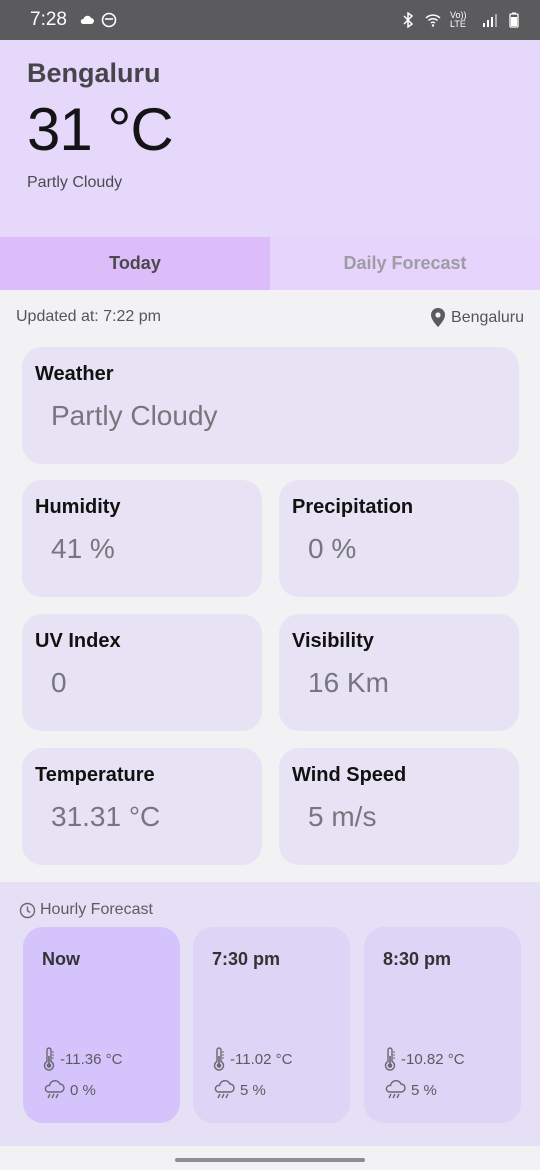 Image resolution: width=540 pixels, height=1170 pixels. Describe the element at coordinates (417, 959) in the screenshot. I see `hourly-time: 8:30 pm` at that location.